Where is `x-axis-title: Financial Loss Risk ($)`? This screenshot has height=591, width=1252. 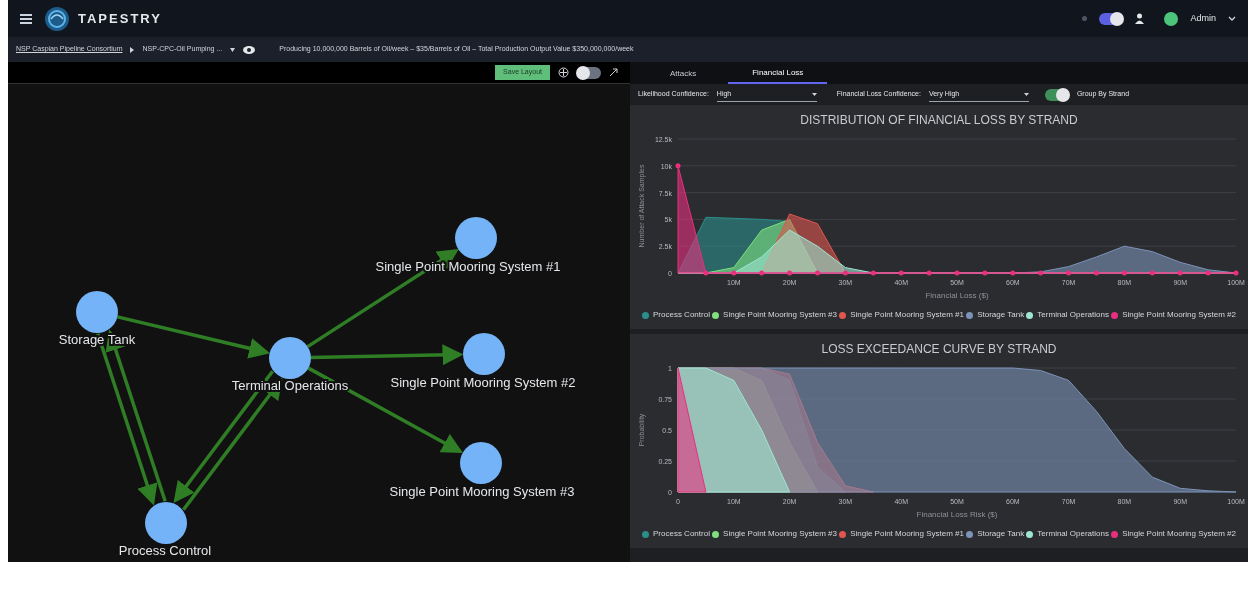 x-axis-title: Financial Loss Risk ($) is located at coordinates (957, 514).